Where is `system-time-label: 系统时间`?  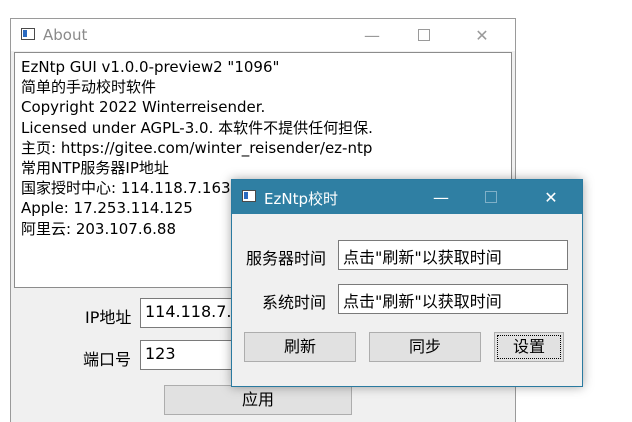 system-time-label: 系统时间 is located at coordinates (294, 302).